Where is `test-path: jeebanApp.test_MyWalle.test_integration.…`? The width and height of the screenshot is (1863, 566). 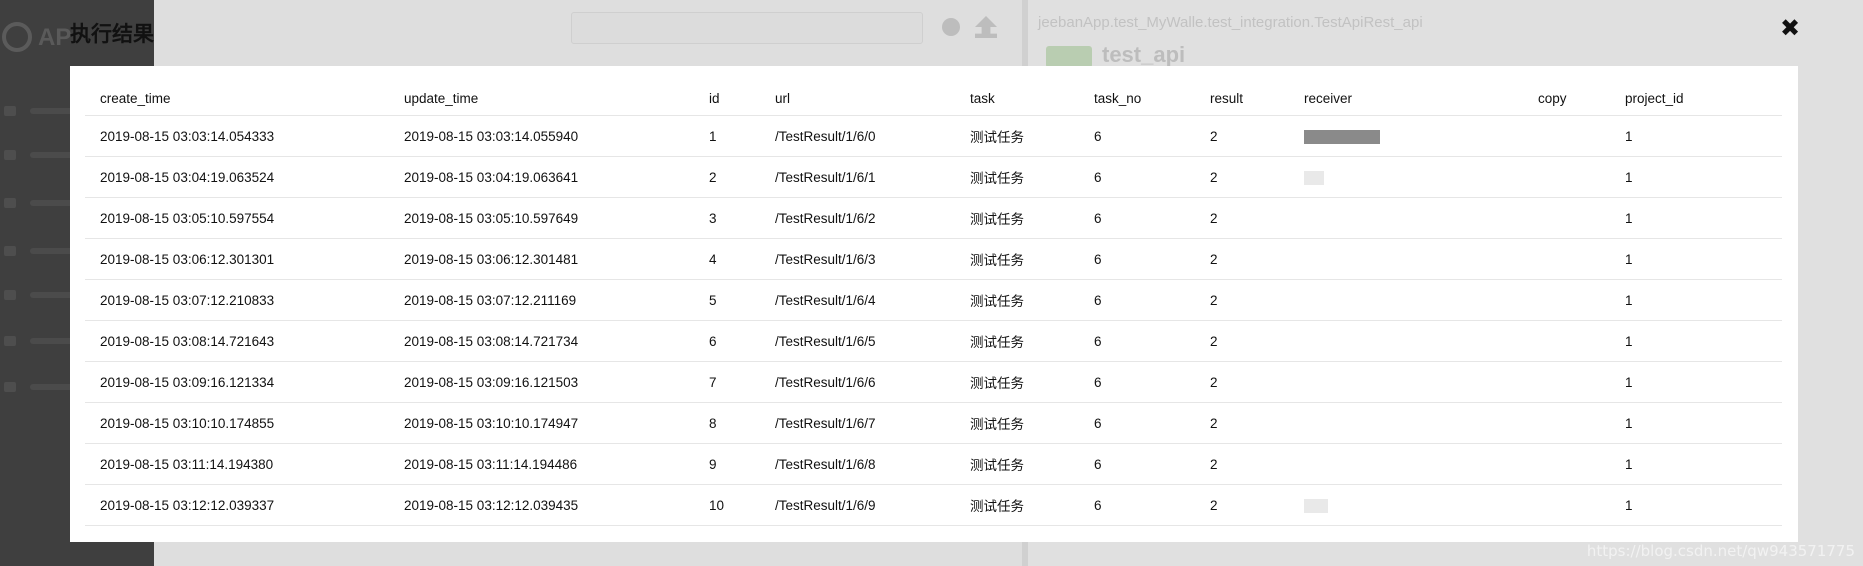
test-path: jeebanApp.test_MyWalle.test_integration.… is located at coordinates (1230, 22).